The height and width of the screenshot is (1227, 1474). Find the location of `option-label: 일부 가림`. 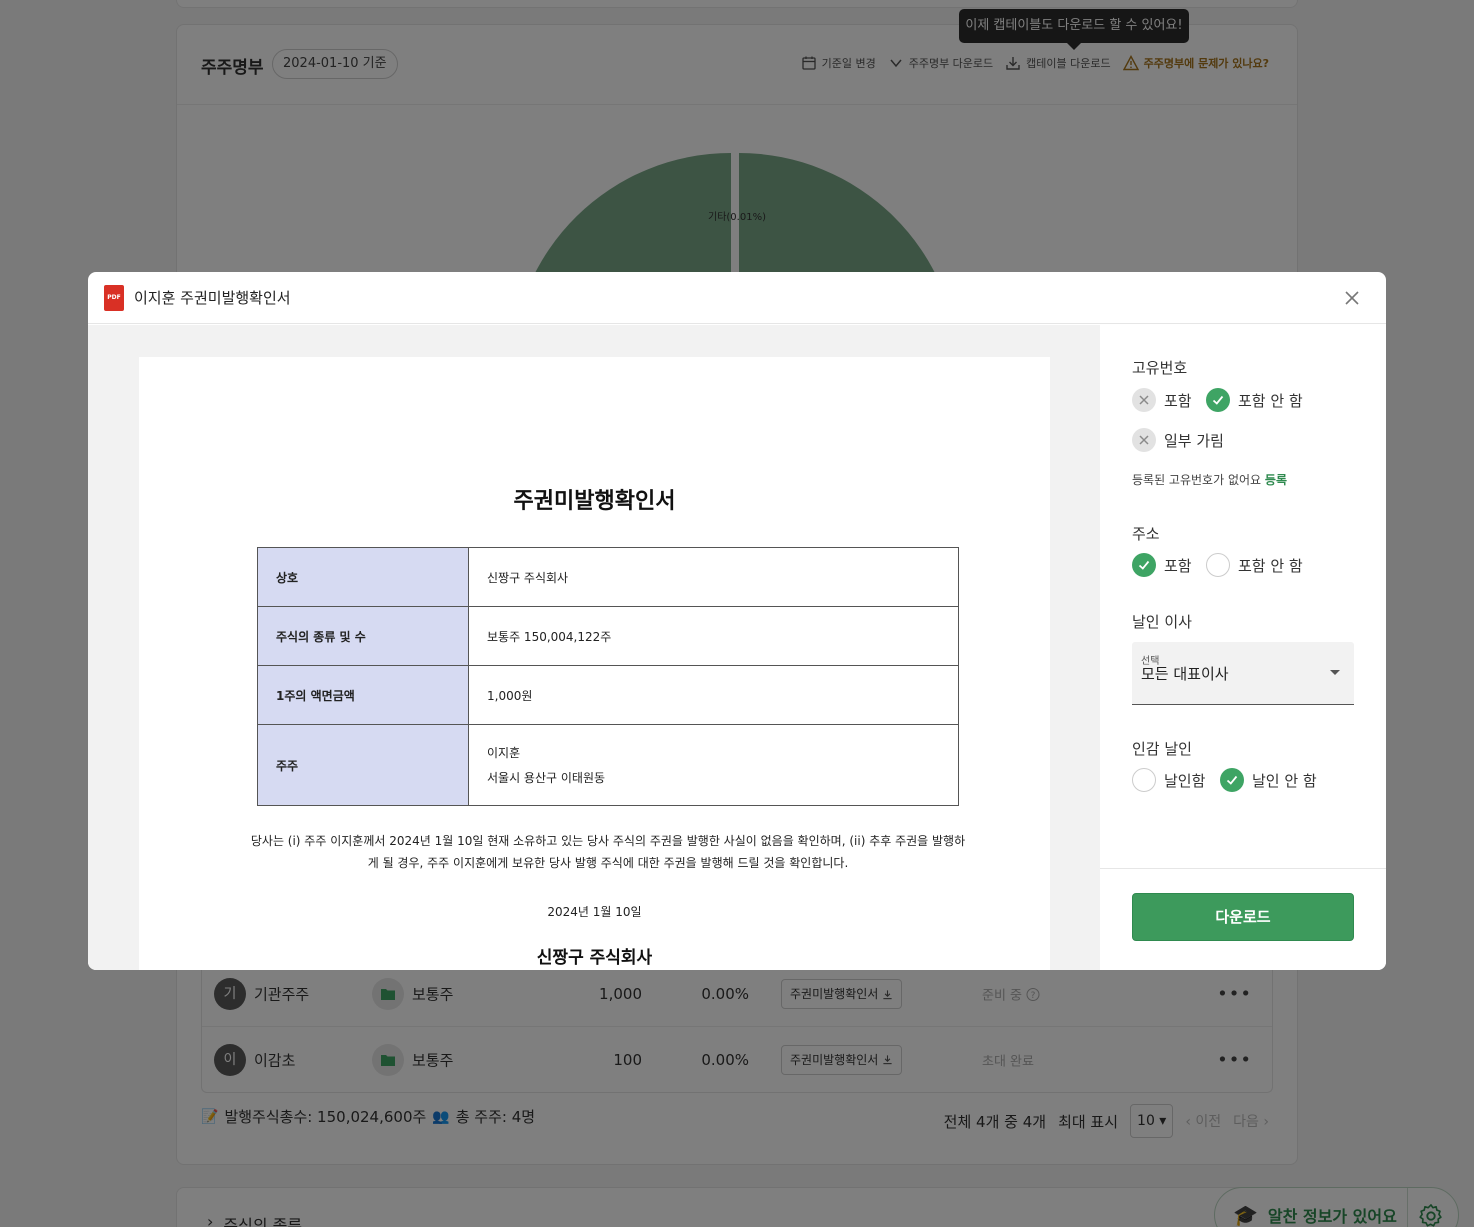

option-label: 일부 가림 is located at coordinates (1194, 440).